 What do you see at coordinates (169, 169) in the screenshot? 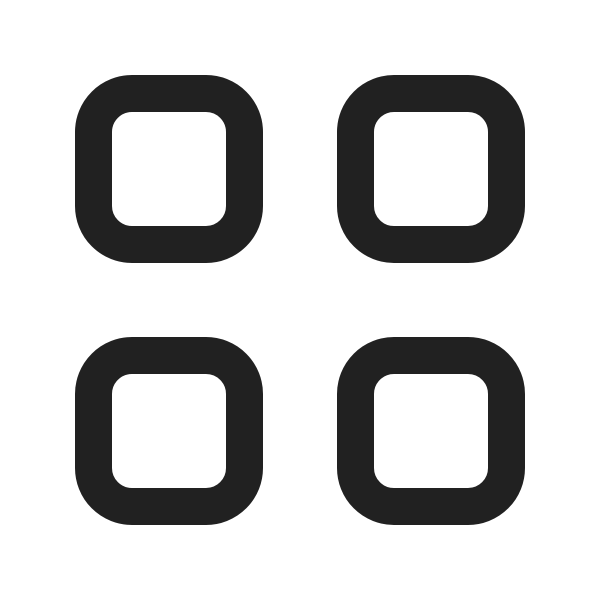
I see `grid-tile-top-left` at bounding box center [169, 169].